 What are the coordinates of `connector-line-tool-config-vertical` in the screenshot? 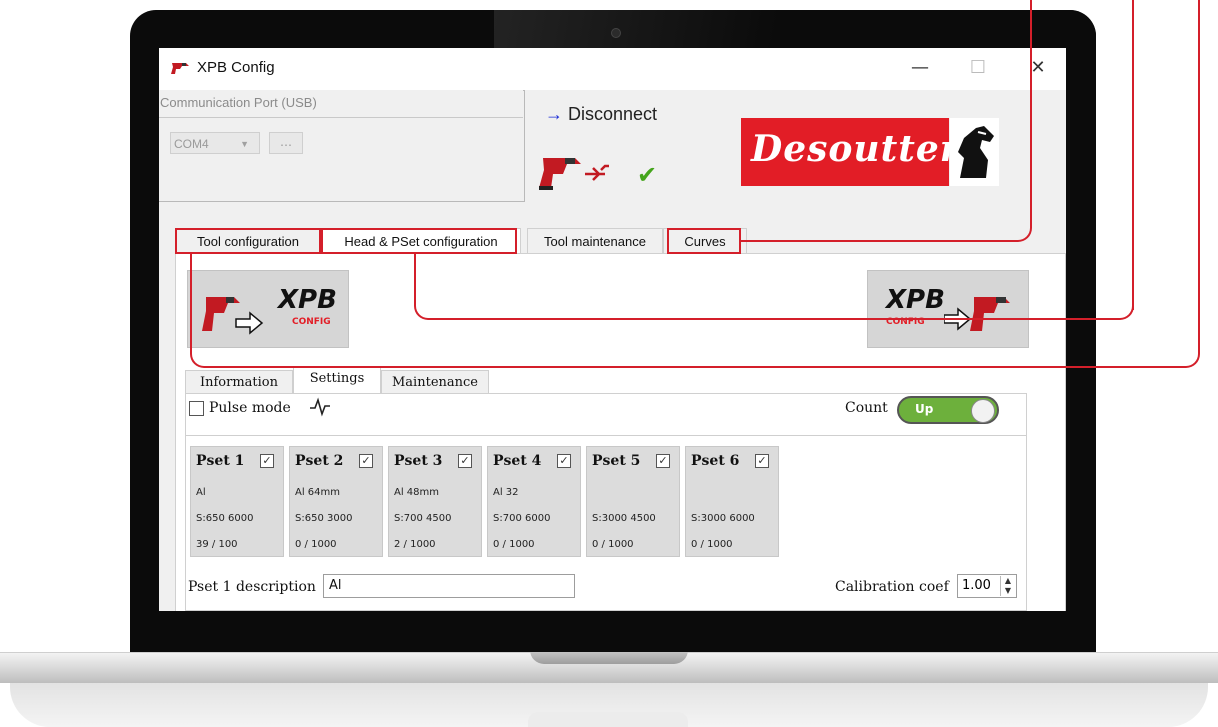 It's located at (1199, 130).